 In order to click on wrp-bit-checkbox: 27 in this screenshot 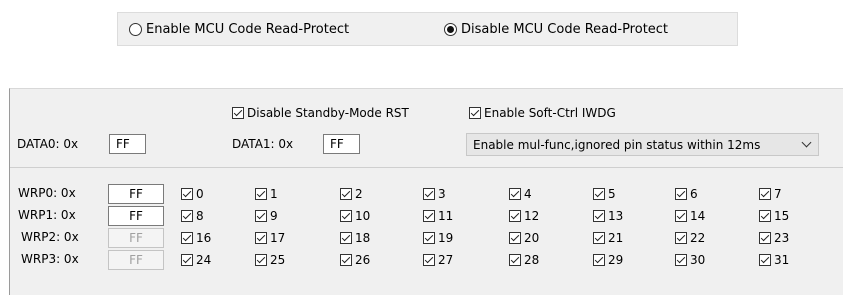, I will do `click(438, 260)`.